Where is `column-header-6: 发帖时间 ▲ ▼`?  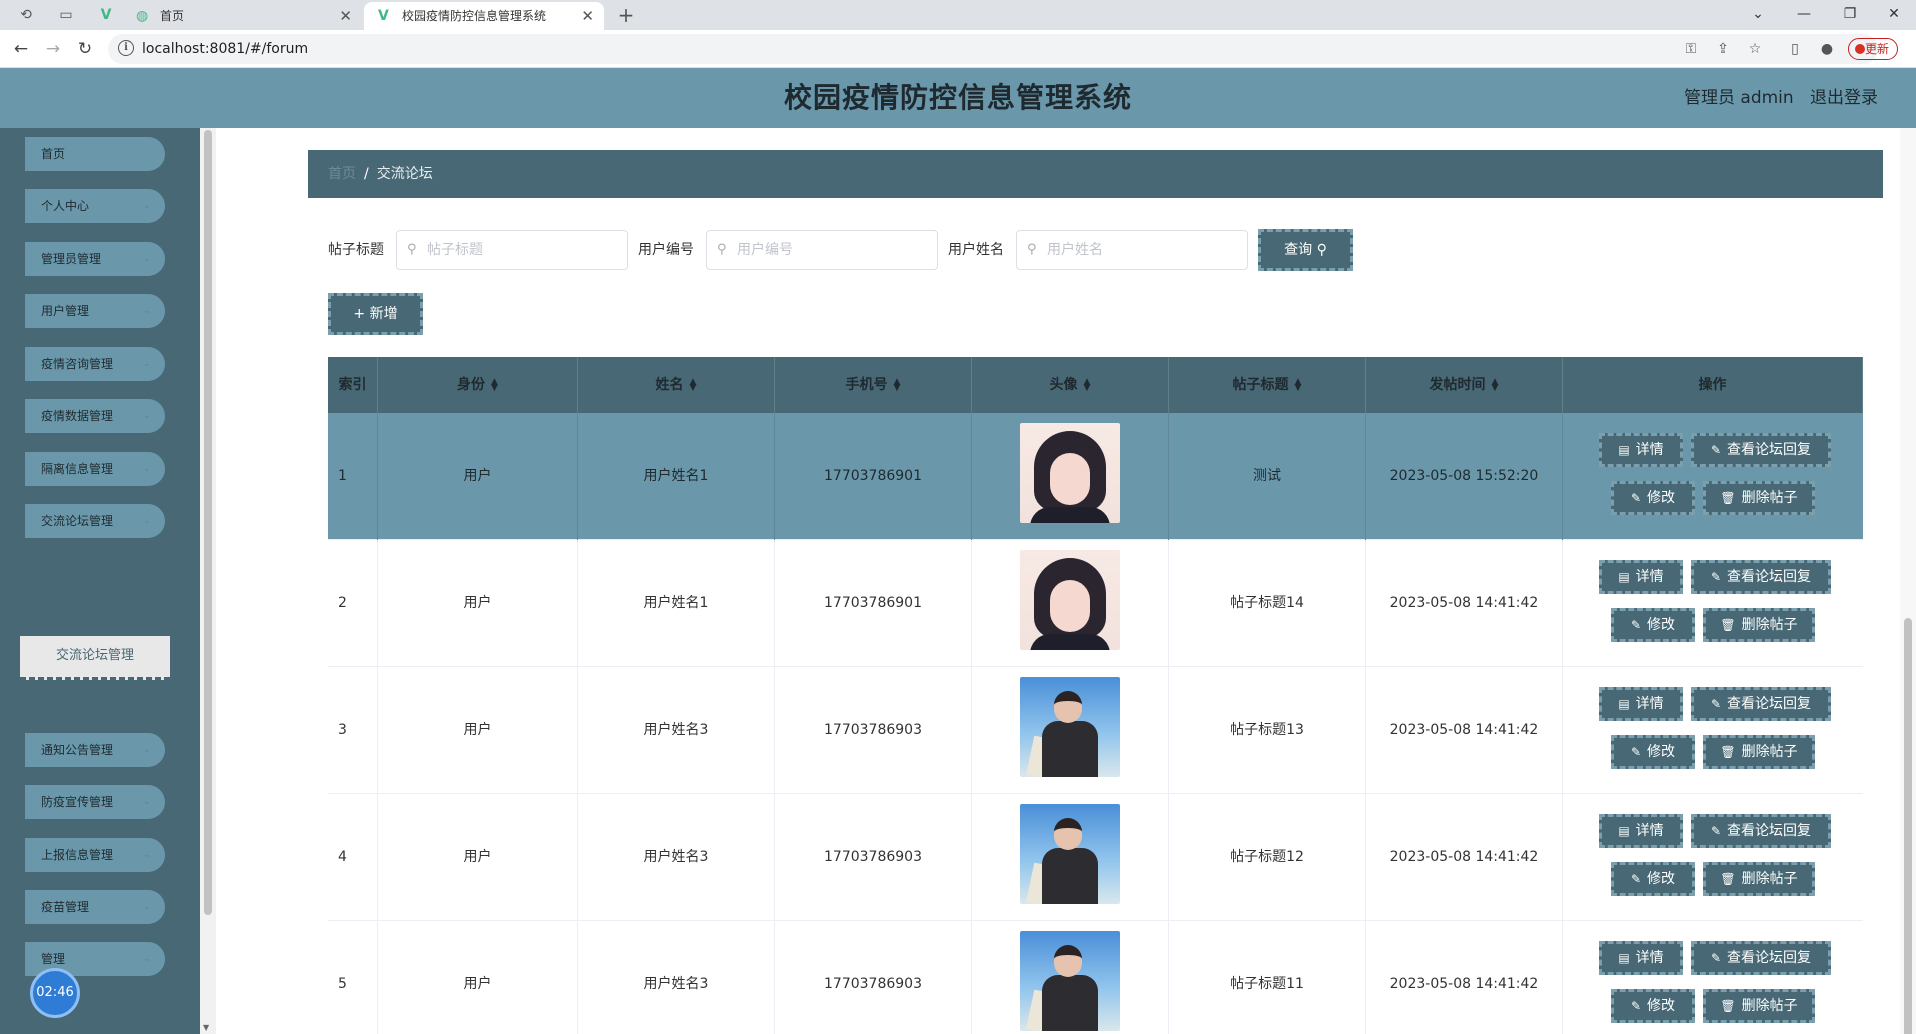
column-header-6: 发帖时间 ▲ ▼ is located at coordinates (1464, 385).